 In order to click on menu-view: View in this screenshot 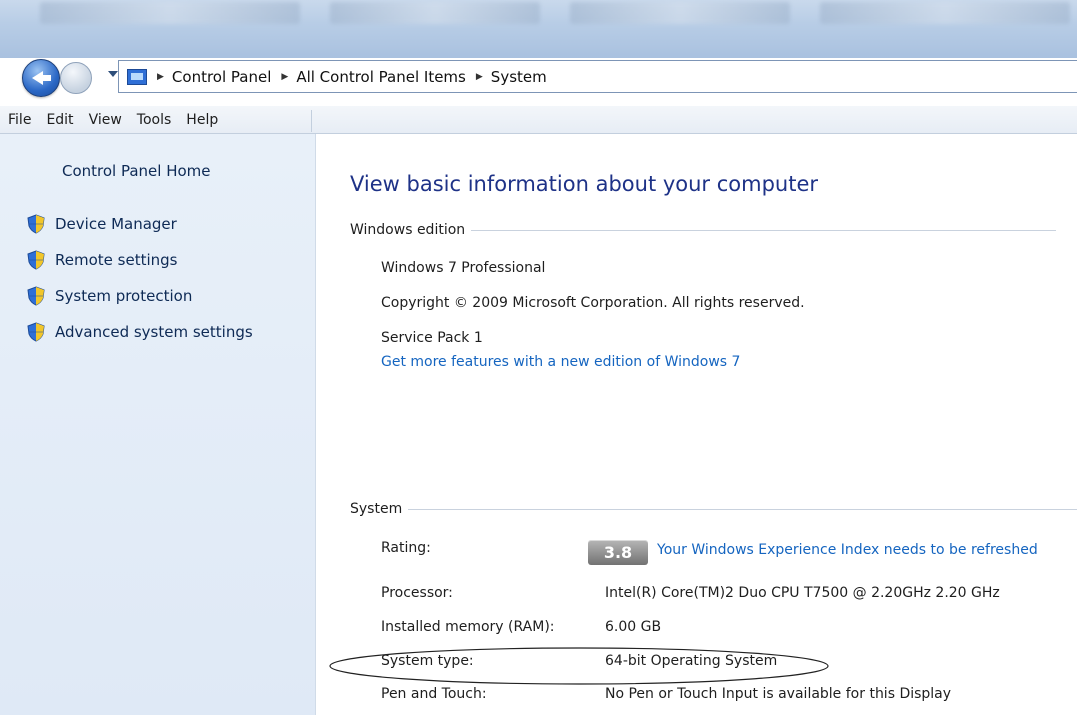, I will do `click(105, 120)`.